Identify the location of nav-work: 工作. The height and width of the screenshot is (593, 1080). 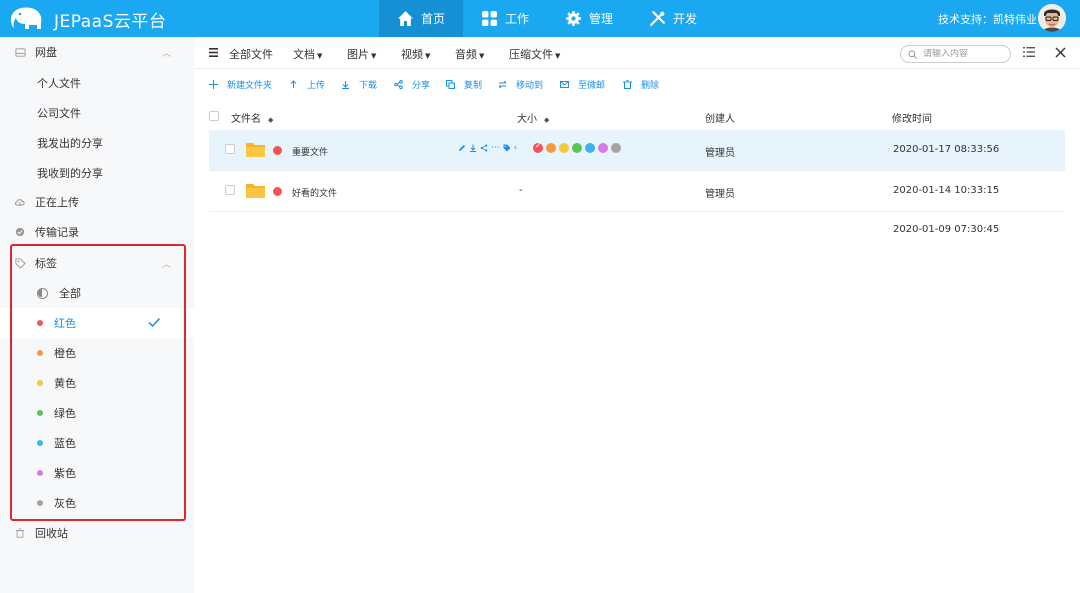
(505, 18).